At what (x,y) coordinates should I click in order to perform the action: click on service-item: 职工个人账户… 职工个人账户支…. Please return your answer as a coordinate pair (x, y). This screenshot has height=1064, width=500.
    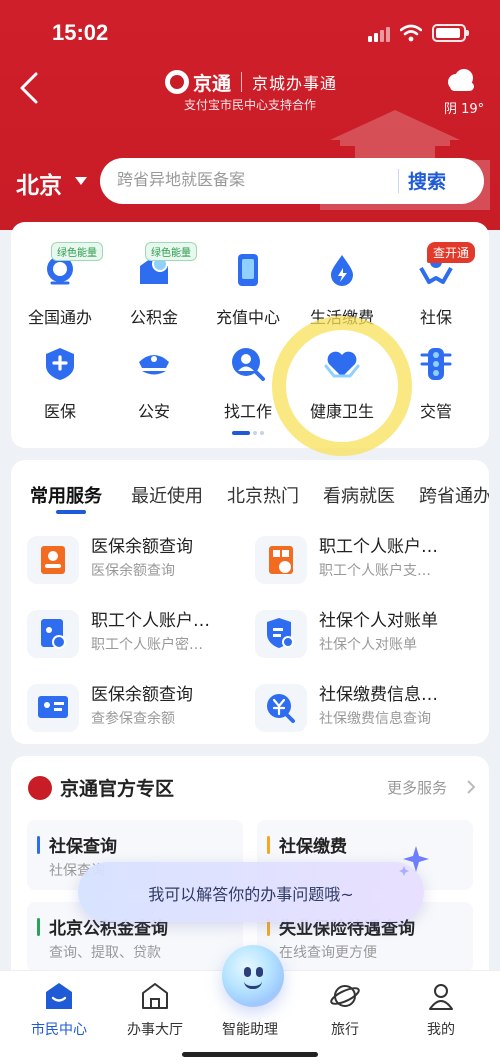
    Looking at the image, I should click on (352, 562).